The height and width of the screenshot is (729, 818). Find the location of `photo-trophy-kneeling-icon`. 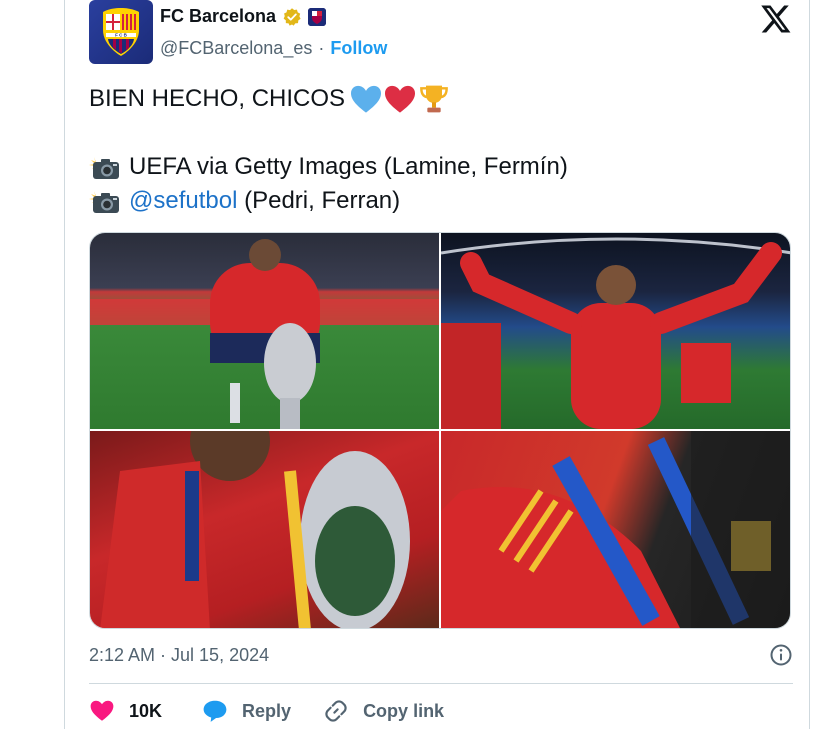

photo-trophy-kneeling-icon is located at coordinates (264, 334).